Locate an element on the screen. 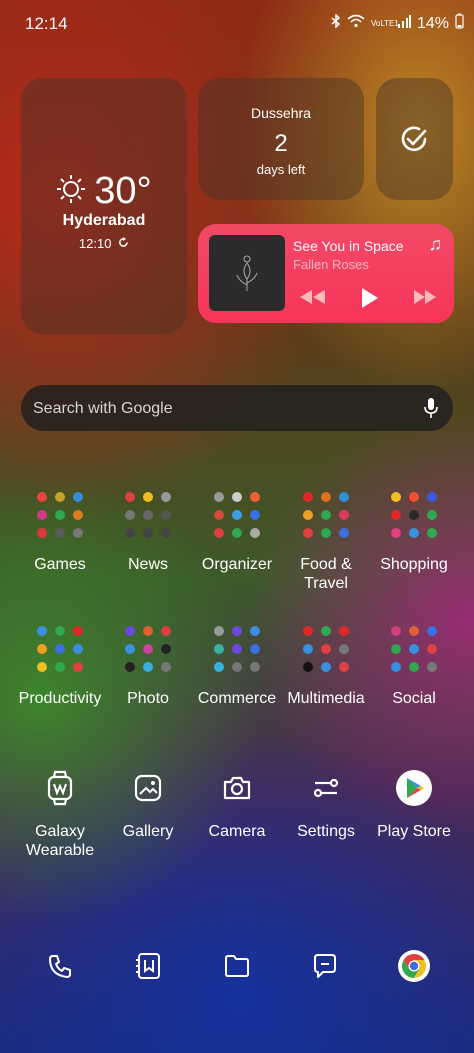 The height and width of the screenshot is (1053, 474). folder-label: Shopping is located at coordinates (414, 564).